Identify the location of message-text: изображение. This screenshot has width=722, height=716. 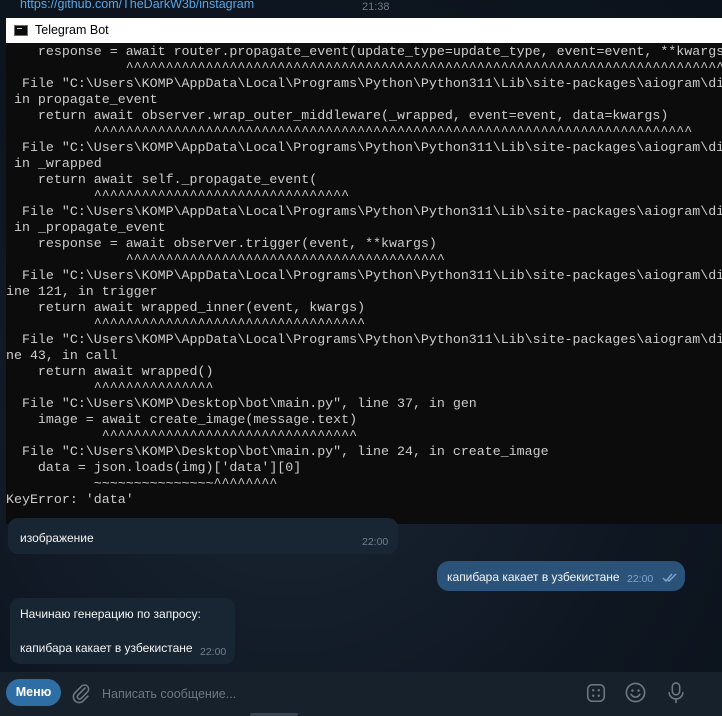
(57, 538).